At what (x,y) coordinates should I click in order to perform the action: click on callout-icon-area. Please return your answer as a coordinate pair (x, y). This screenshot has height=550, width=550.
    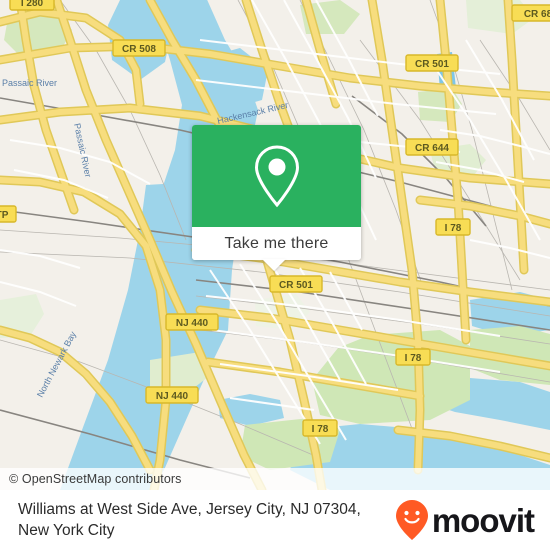
    Looking at the image, I should click on (276, 176).